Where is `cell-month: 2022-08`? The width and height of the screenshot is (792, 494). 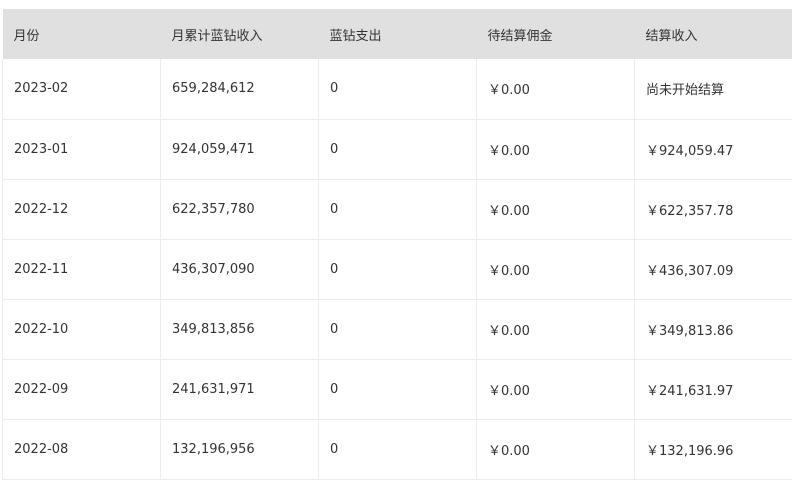 cell-month: 2022-08 is located at coordinates (82, 449).